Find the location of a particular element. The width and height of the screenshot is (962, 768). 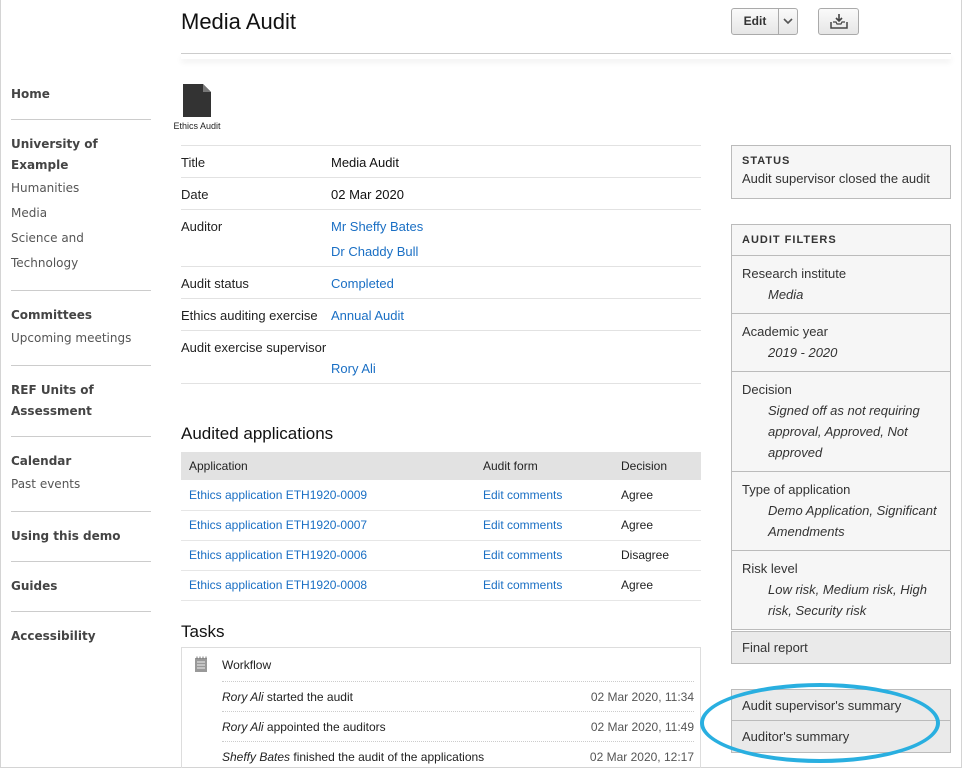

nav-section-home: Home is located at coordinates (81, 102).